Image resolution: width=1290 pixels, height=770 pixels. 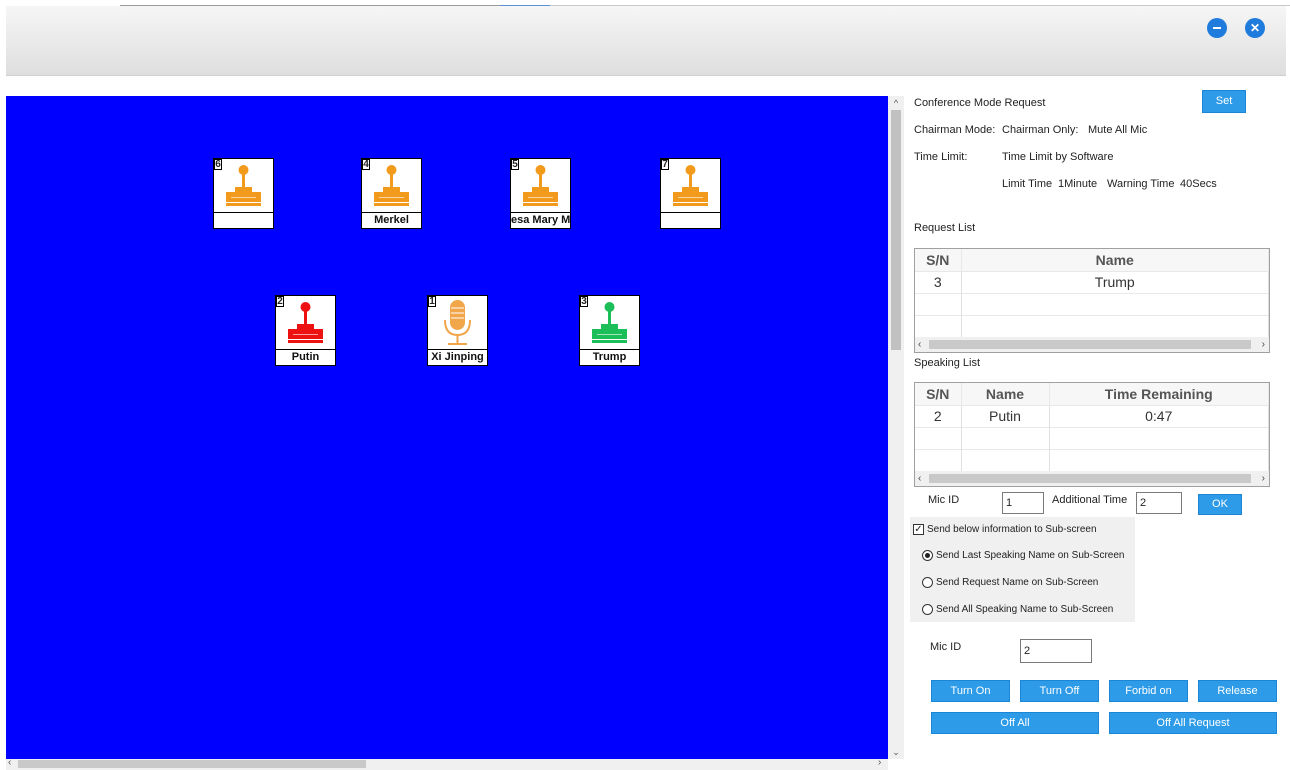 What do you see at coordinates (515, 164) in the screenshot?
I see `seat-number: 5` at bounding box center [515, 164].